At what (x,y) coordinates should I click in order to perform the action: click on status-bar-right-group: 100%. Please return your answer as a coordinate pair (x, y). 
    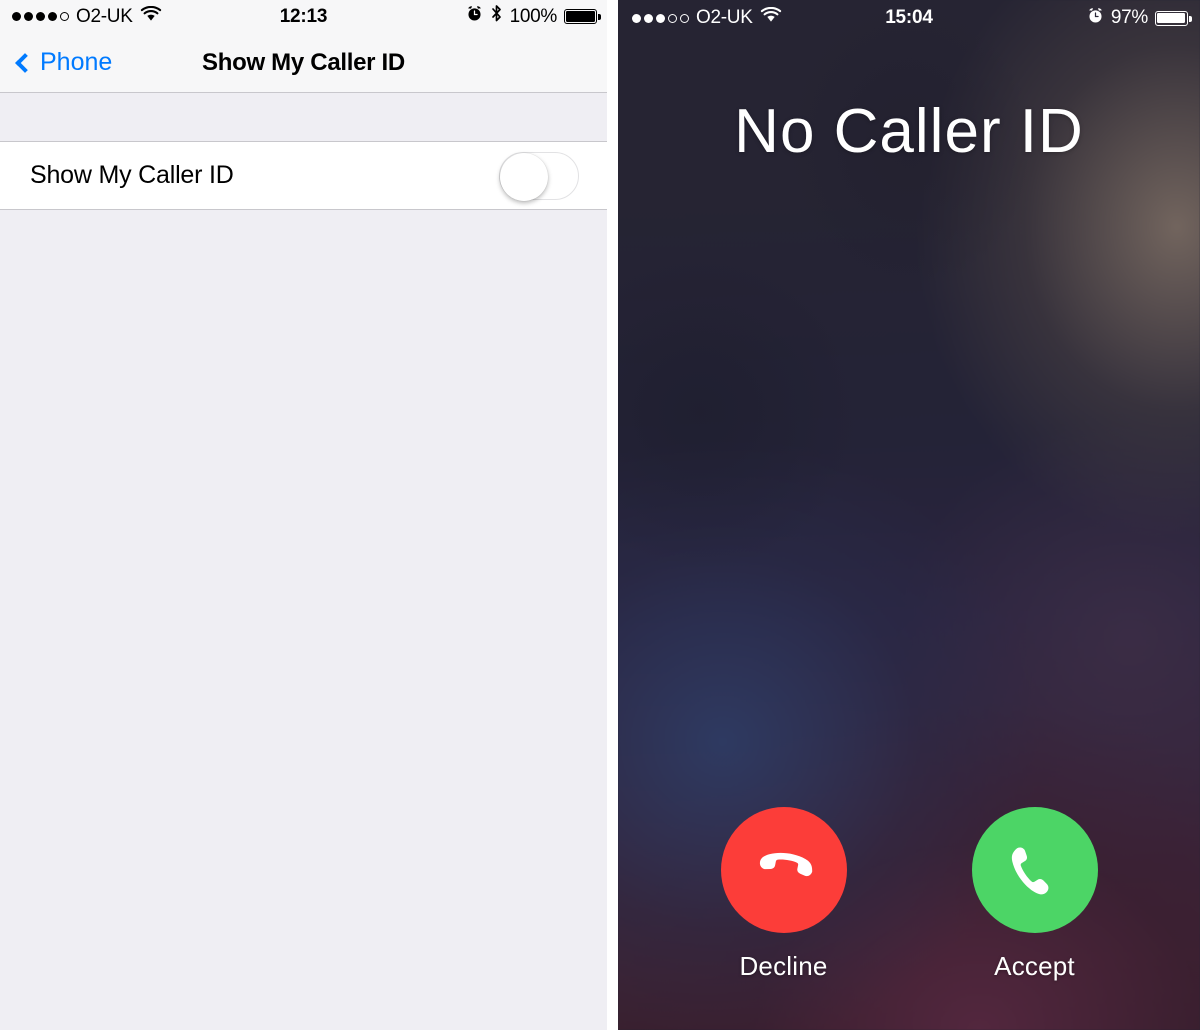
    Looking at the image, I should click on (533, 16).